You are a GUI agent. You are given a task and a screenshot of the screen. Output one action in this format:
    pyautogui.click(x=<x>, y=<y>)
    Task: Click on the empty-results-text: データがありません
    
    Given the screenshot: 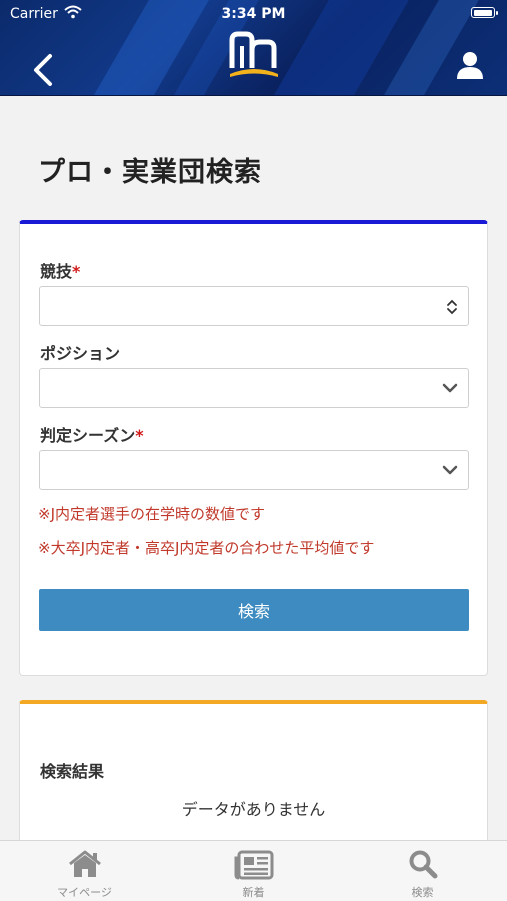 What is the action you would take?
    pyautogui.click(x=253, y=809)
    